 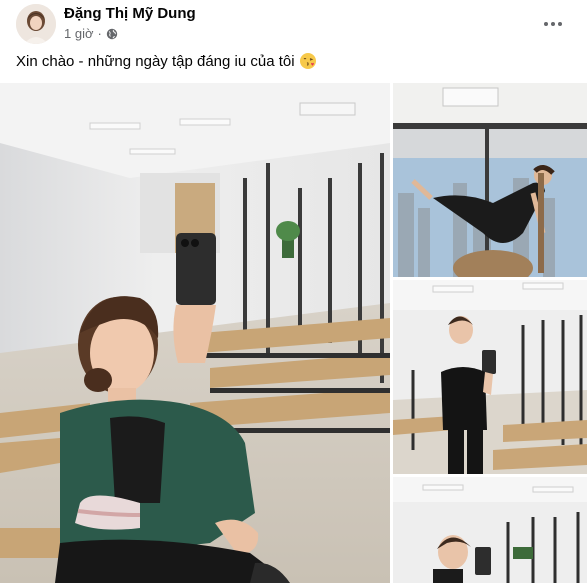 What do you see at coordinates (490, 180) in the screenshot?
I see `photo-pilates-pose` at bounding box center [490, 180].